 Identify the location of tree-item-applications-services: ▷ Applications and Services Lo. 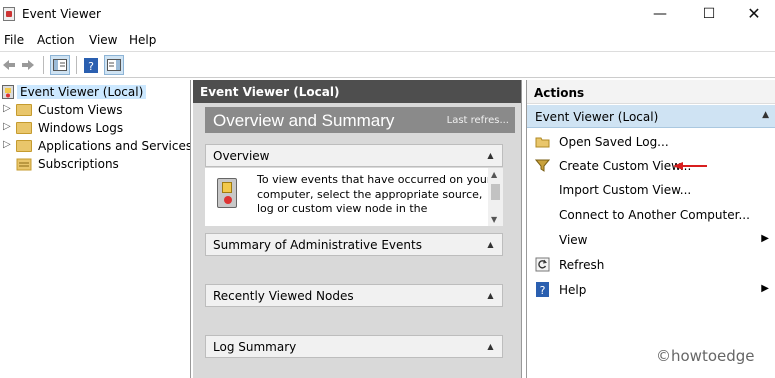
(95, 146).